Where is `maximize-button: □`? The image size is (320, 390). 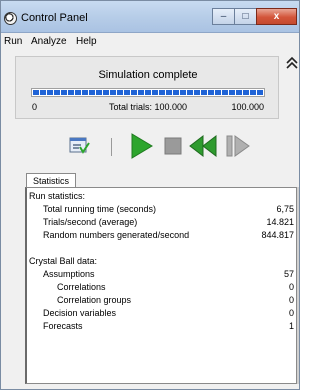
maximize-button: □ is located at coordinates (245, 16).